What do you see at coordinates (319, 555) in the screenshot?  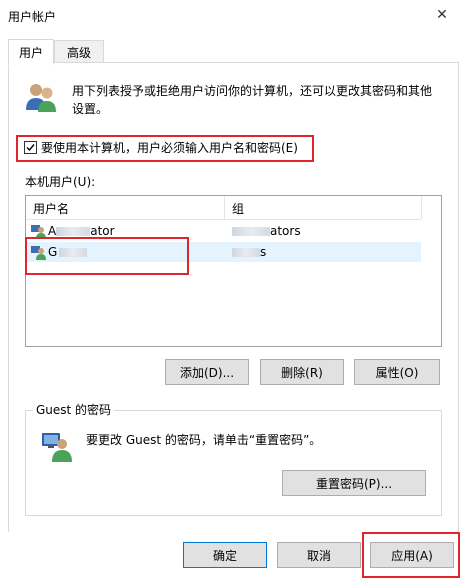 I see `cancel-button: 取消` at bounding box center [319, 555].